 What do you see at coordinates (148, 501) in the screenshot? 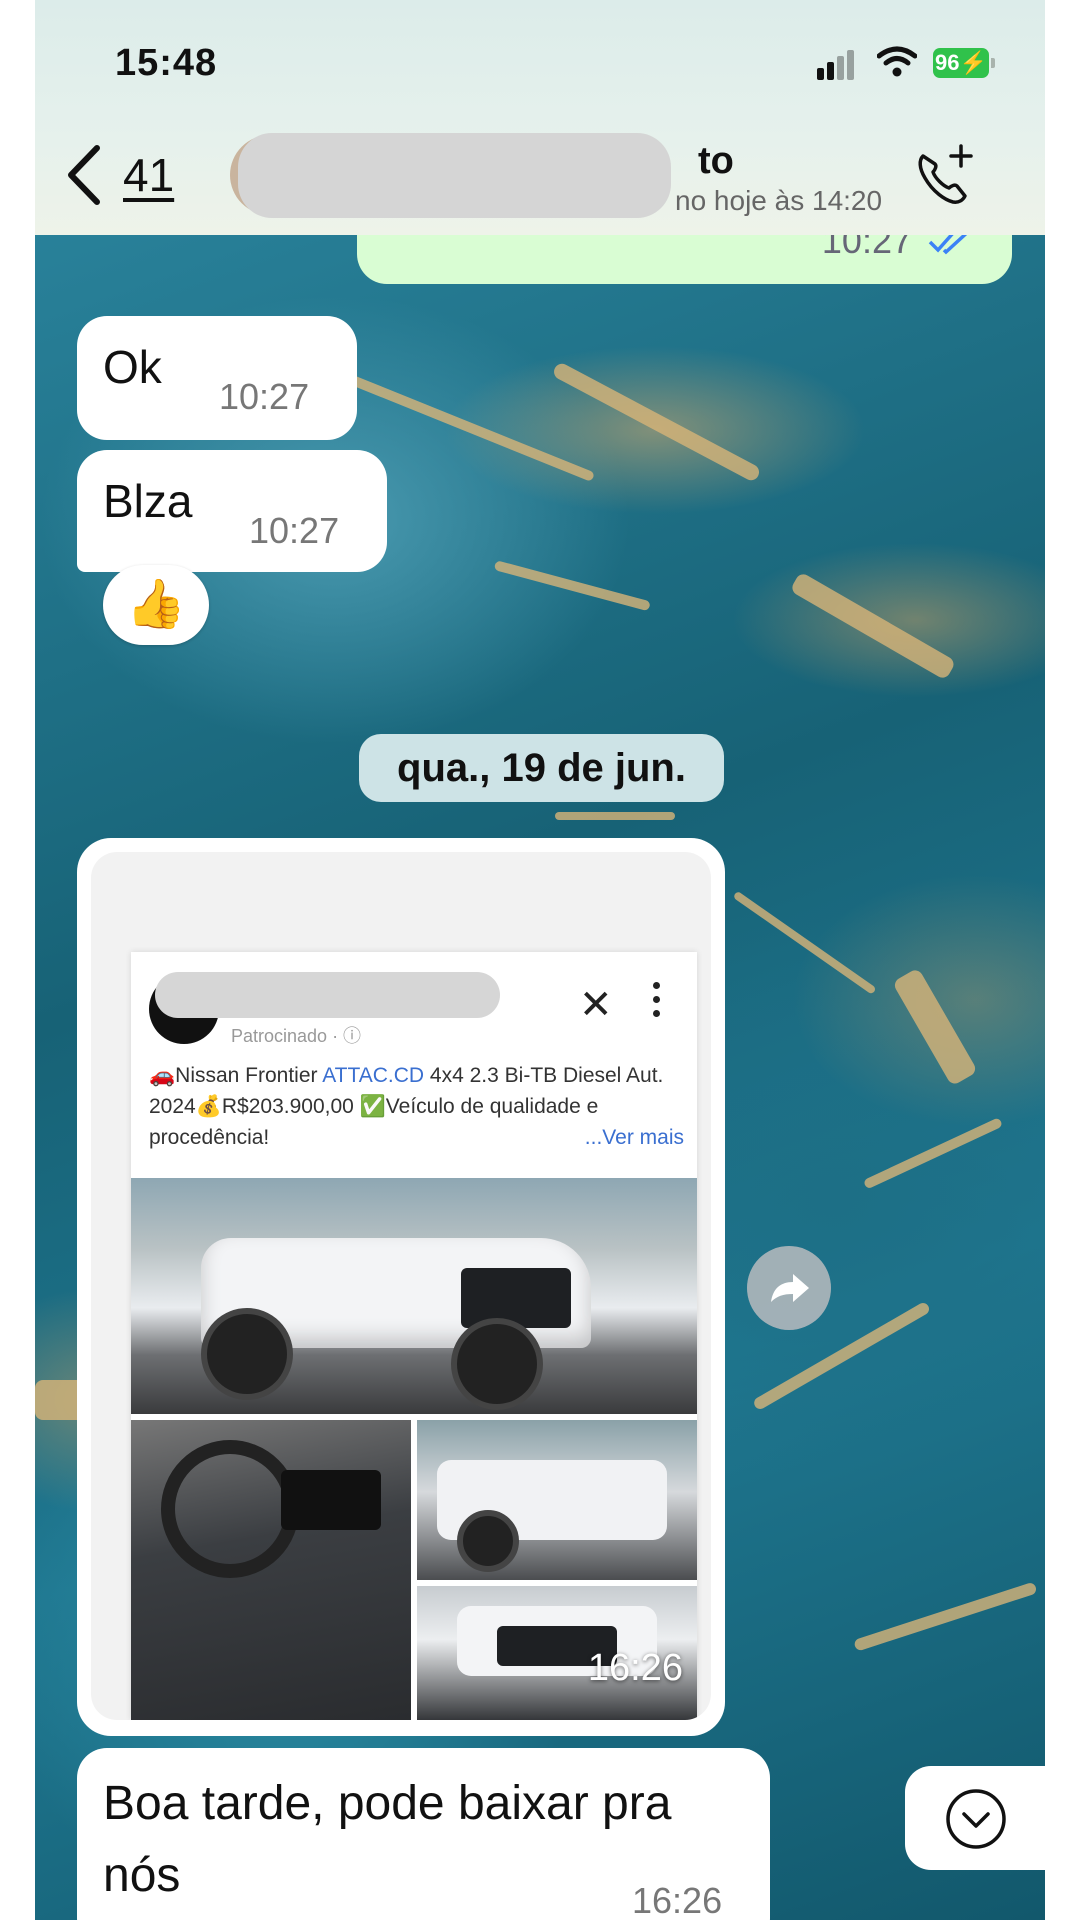
I see `message-text: Blza` at bounding box center [148, 501].